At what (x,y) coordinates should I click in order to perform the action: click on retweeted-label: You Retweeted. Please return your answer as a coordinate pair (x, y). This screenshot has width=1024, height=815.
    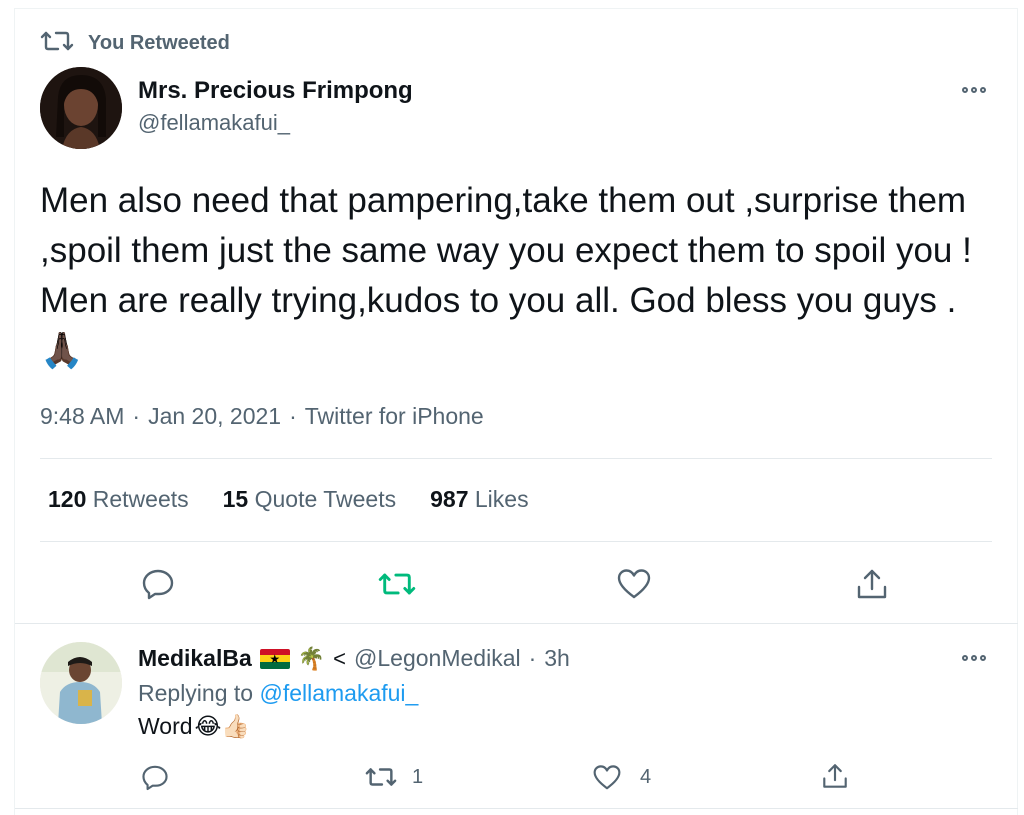
    Looking at the image, I should click on (159, 42).